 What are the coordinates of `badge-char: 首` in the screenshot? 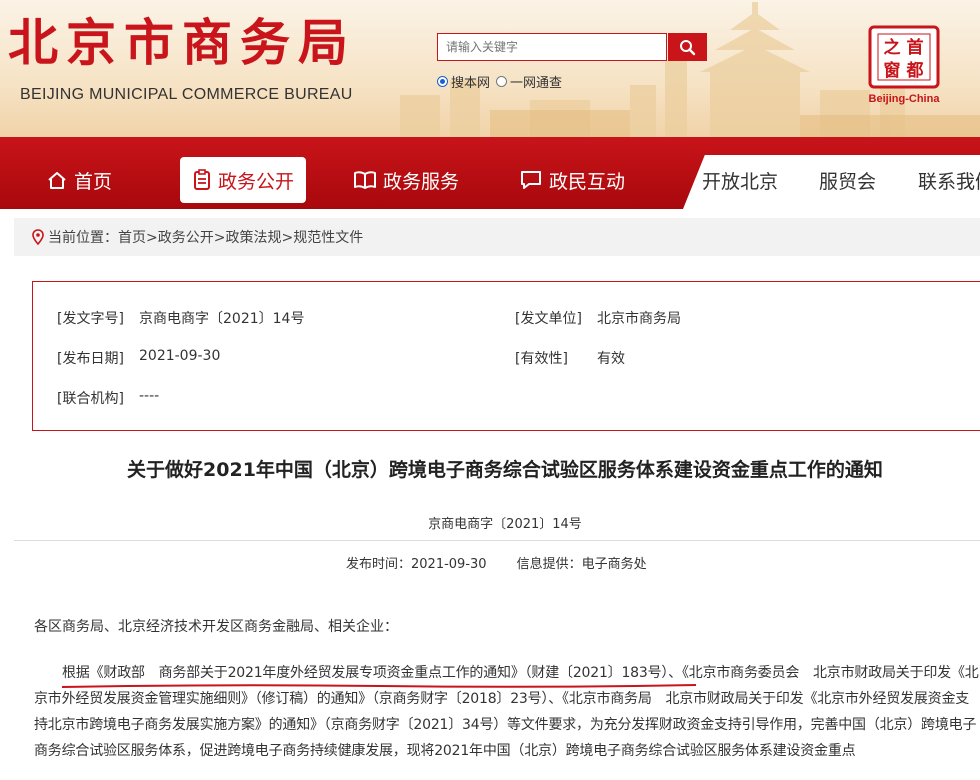 It's located at (915, 47).